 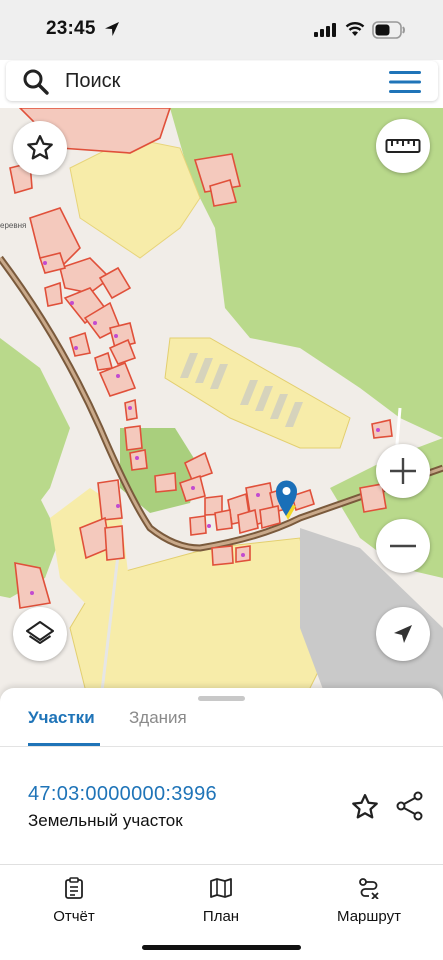 I want to click on location-arrow-icon, so click(x=112, y=29).